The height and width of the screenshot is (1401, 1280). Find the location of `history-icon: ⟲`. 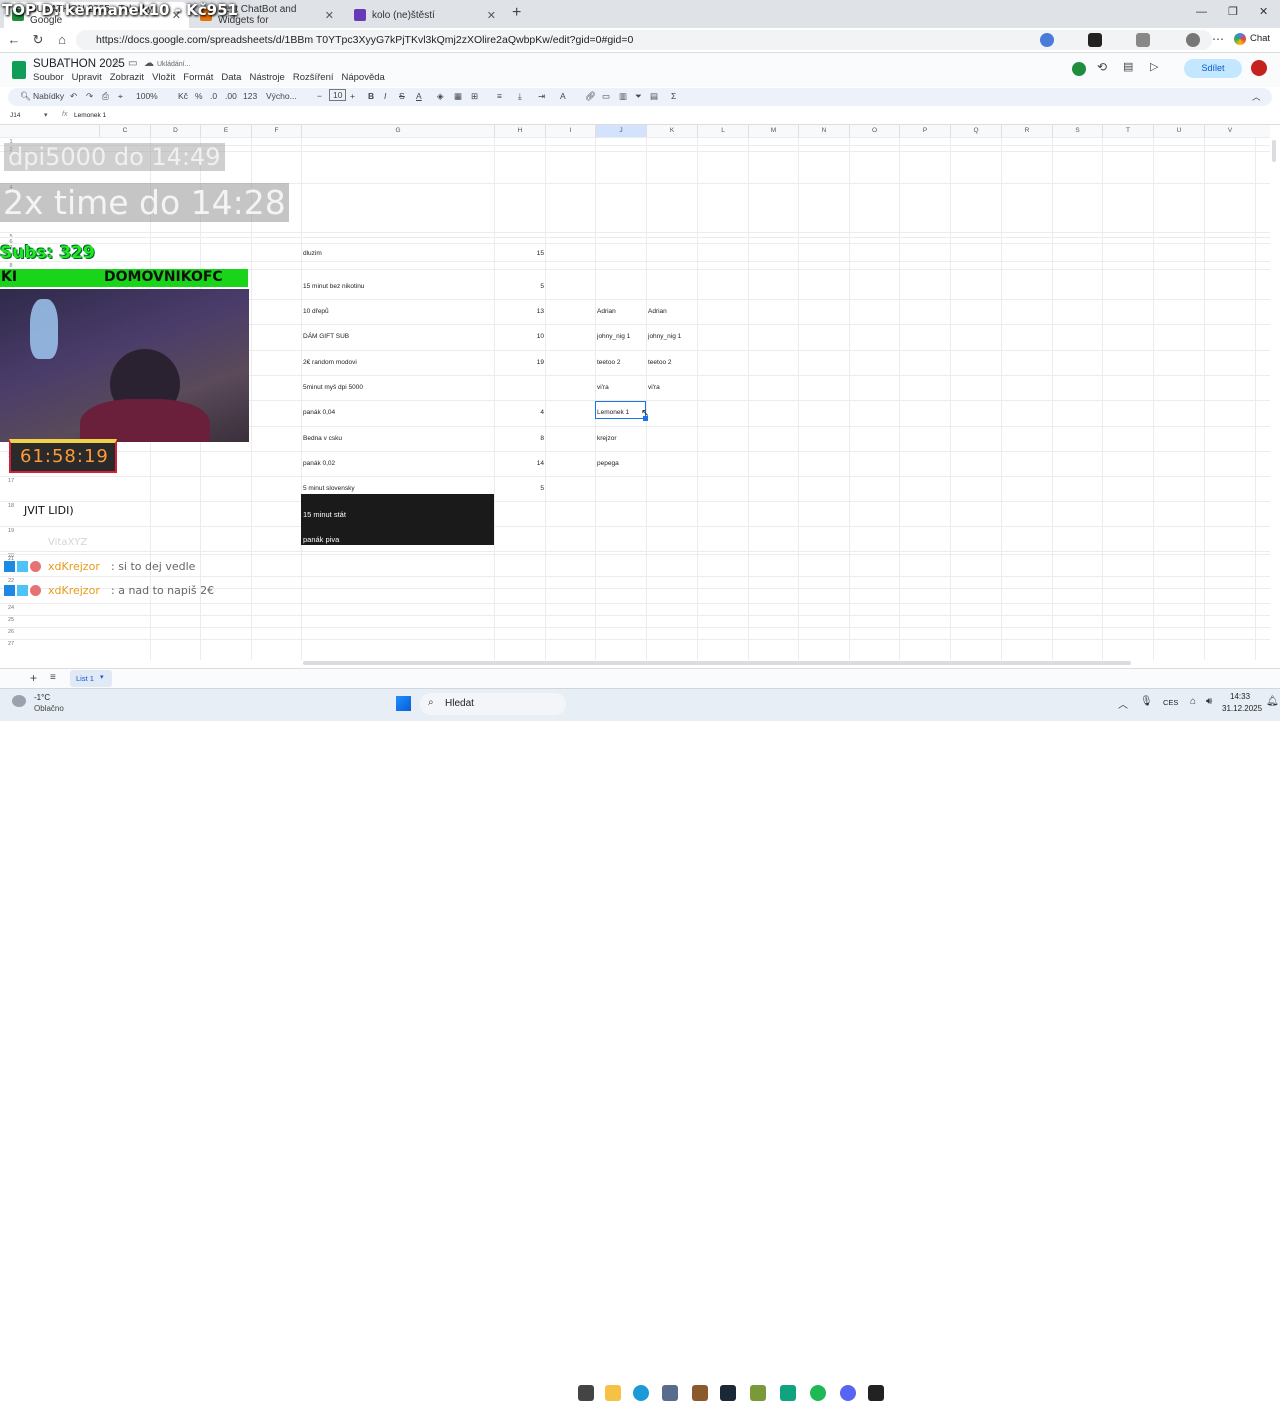

history-icon: ⟲ is located at coordinates (1102, 67).